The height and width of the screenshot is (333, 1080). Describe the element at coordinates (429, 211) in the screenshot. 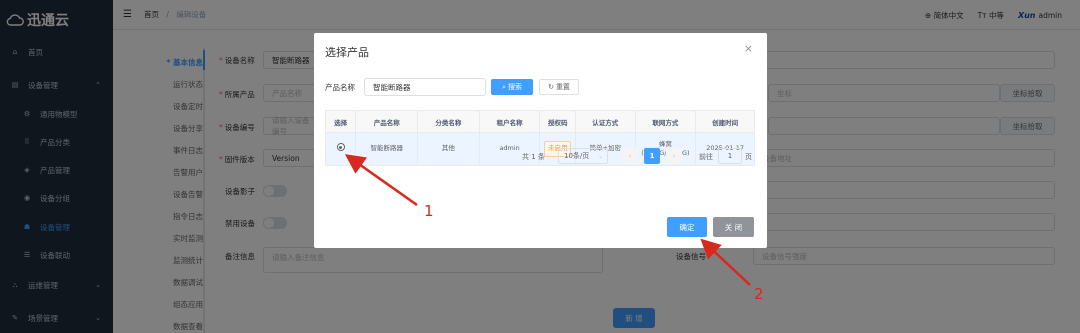

I see `annotation-label-1: 1` at that location.